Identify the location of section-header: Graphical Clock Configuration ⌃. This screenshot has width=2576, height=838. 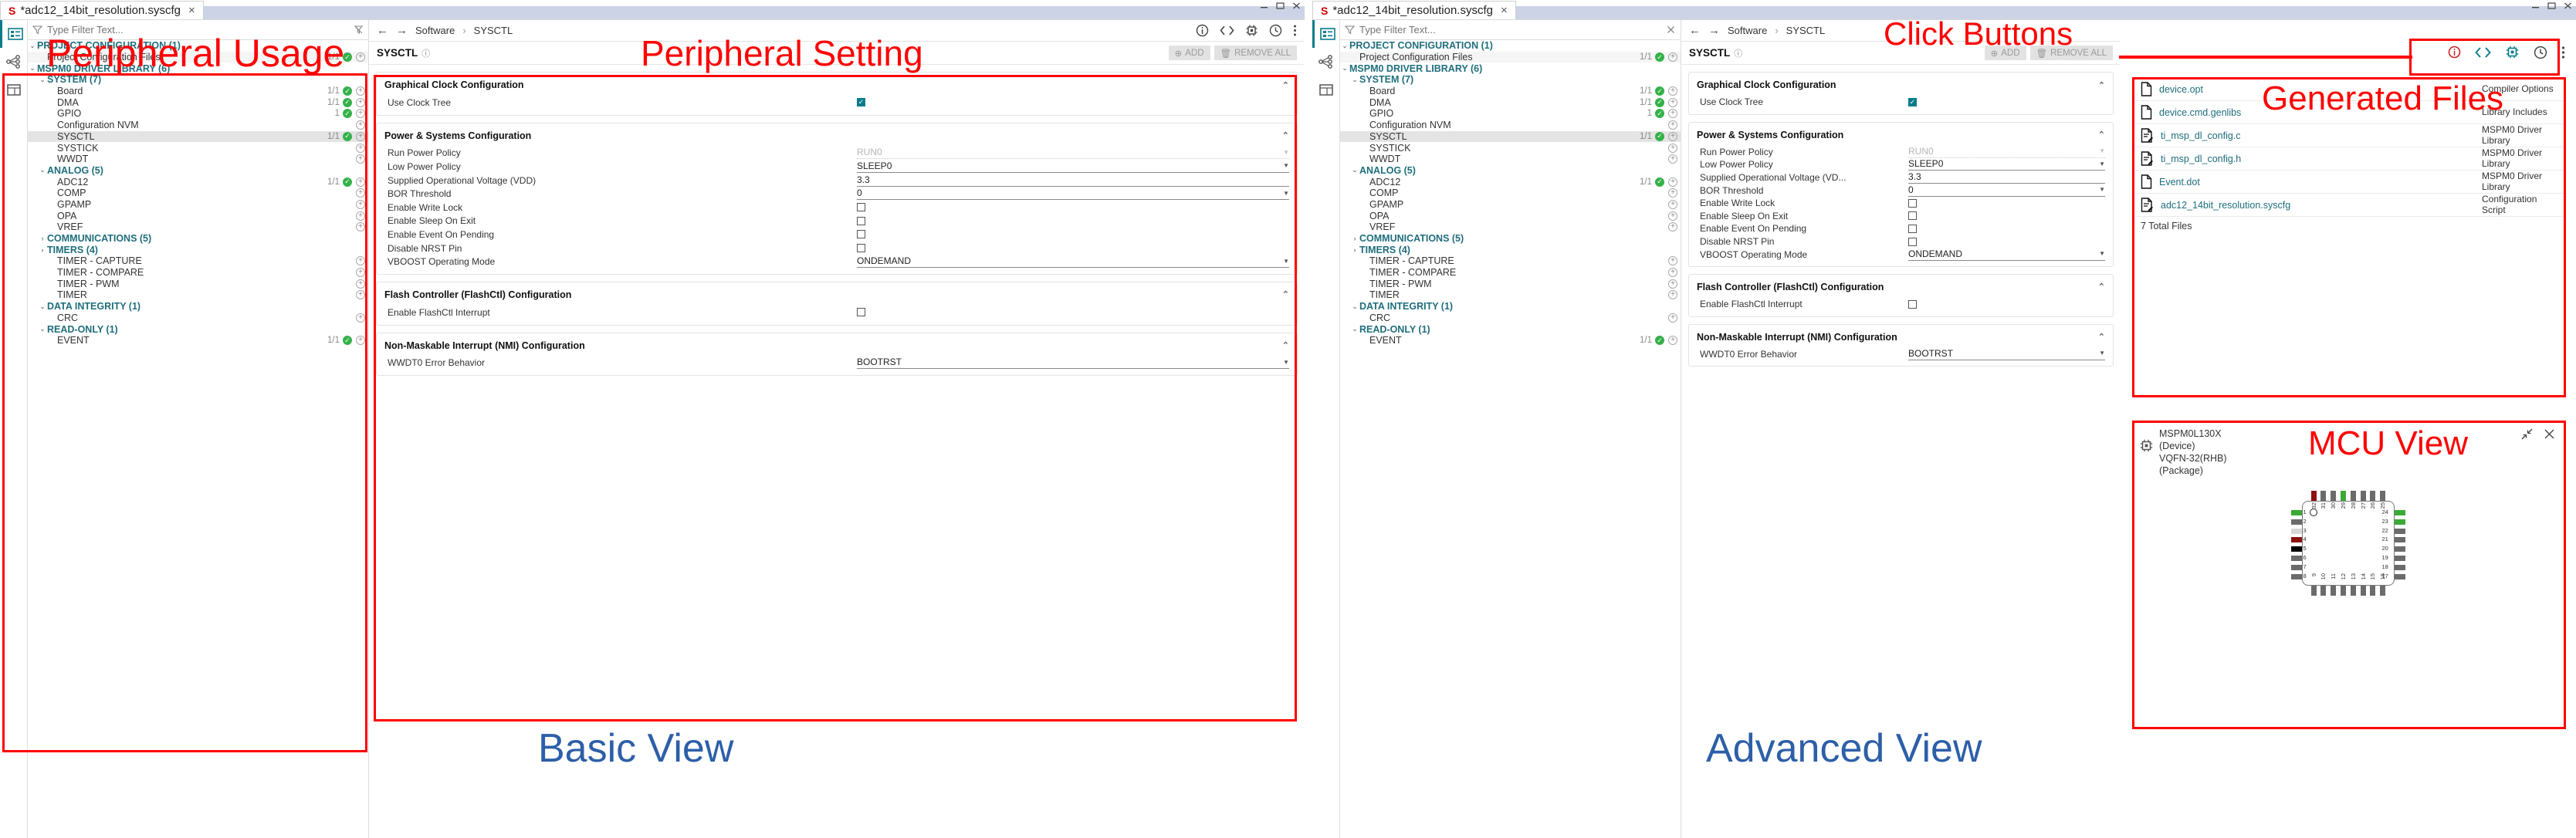
(837, 84).